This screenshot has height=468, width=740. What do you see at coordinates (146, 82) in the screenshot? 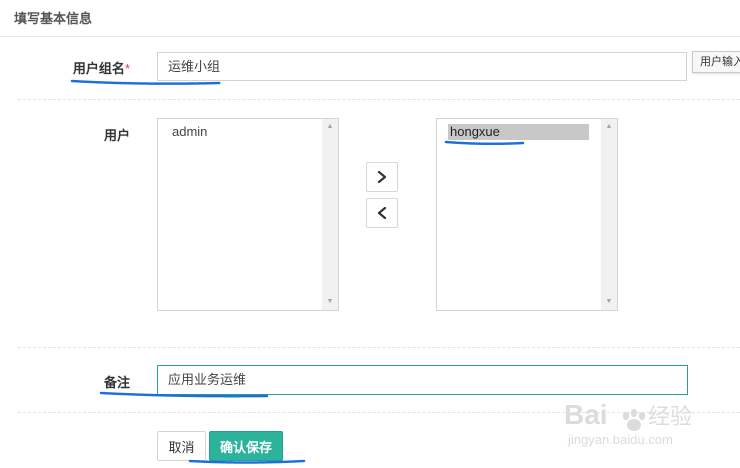
I see `underline-group-name-label` at bounding box center [146, 82].